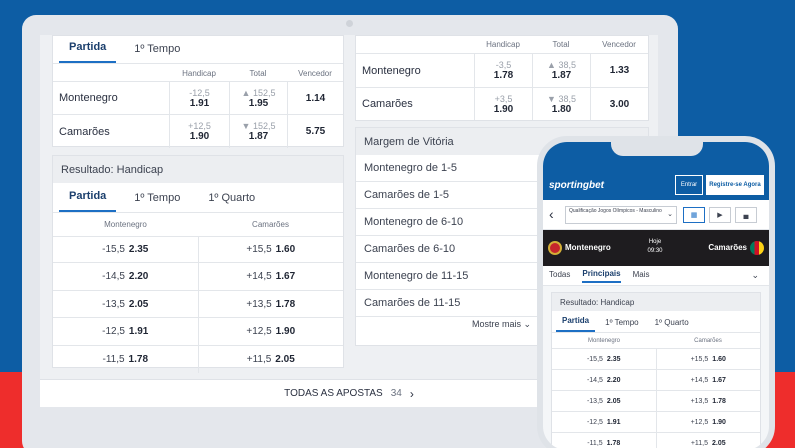 The image size is (795, 448). What do you see at coordinates (746, 215) in the screenshot?
I see `stats-view-button: ▄` at bounding box center [746, 215].